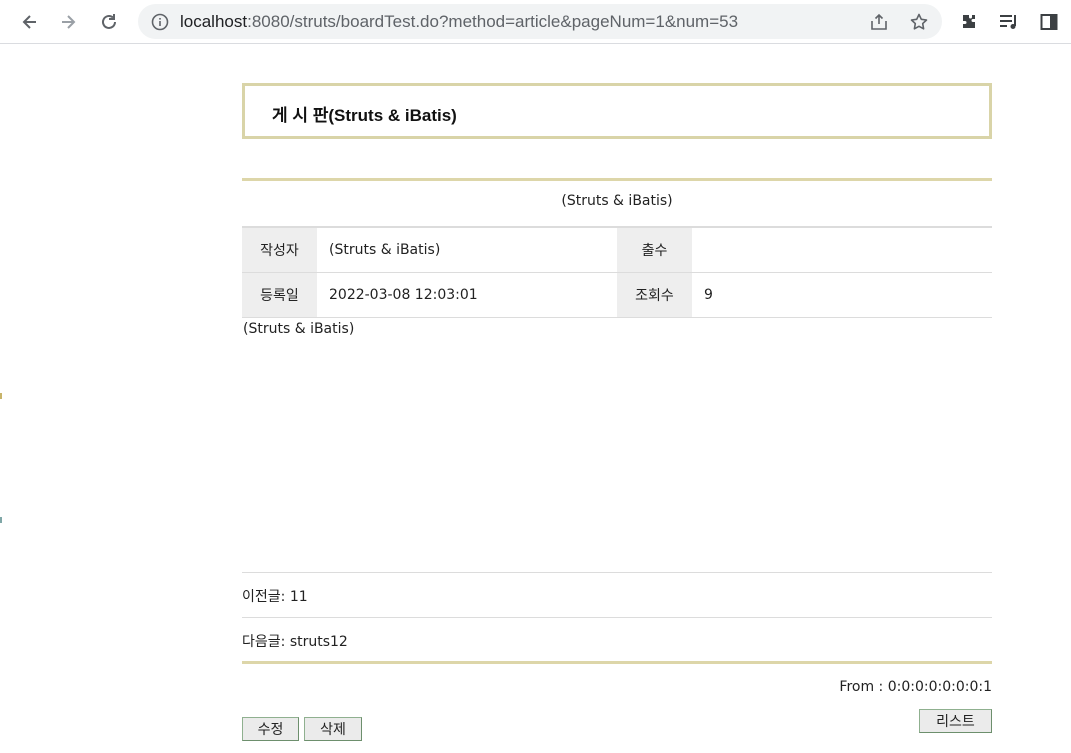 The width and height of the screenshot is (1071, 753). Describe the element at coordinates (299, 597) in the screenshot. I see `prev-link: 11` at that location.